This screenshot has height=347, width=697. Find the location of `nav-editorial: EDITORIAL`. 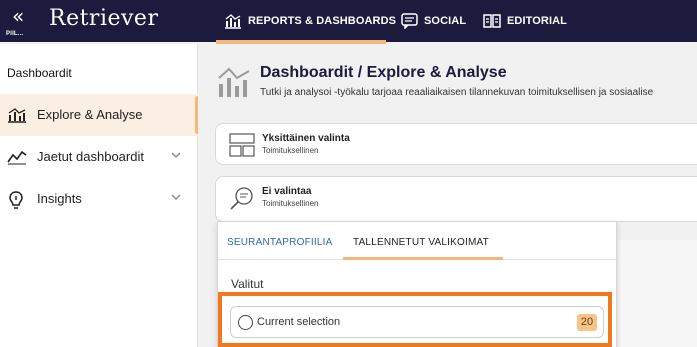

nav-editorial: EDITORIAL is located at coordinates (525, 21).